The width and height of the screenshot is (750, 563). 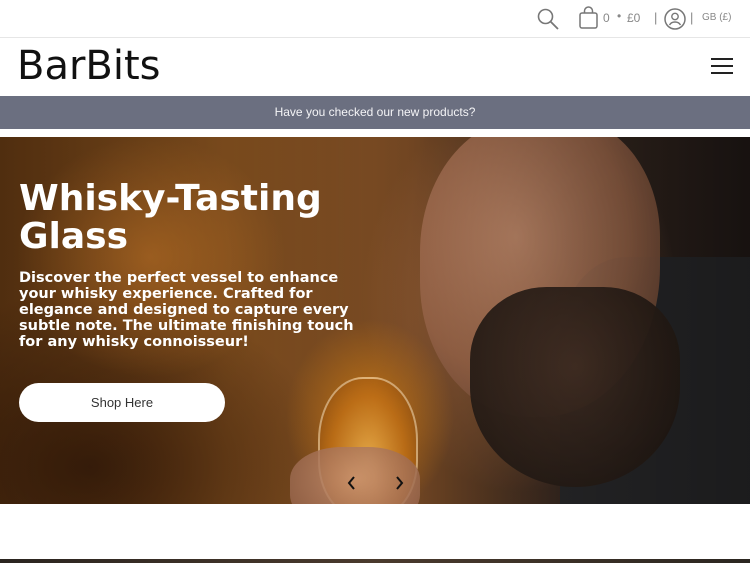 What do you see at coordinates (375, 112) in the screenshot?
I see `announcement-bar: Have you checked our new products?` at bounding box center [375, 112].